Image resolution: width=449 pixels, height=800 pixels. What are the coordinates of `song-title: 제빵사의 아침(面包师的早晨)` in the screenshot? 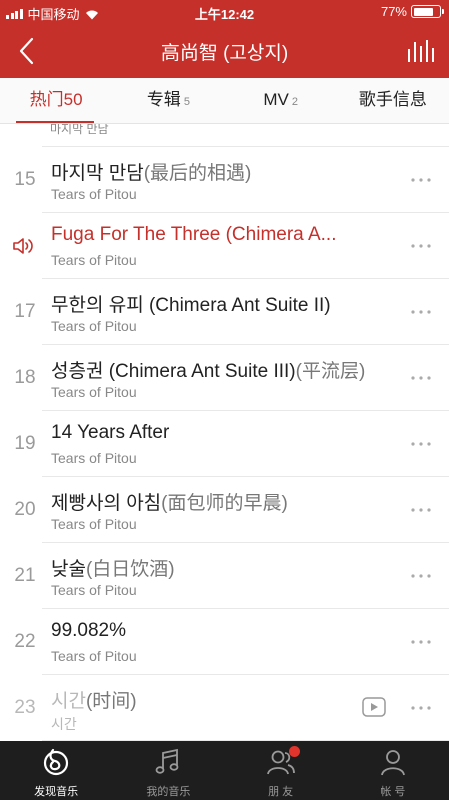 It's located at (169, 501).